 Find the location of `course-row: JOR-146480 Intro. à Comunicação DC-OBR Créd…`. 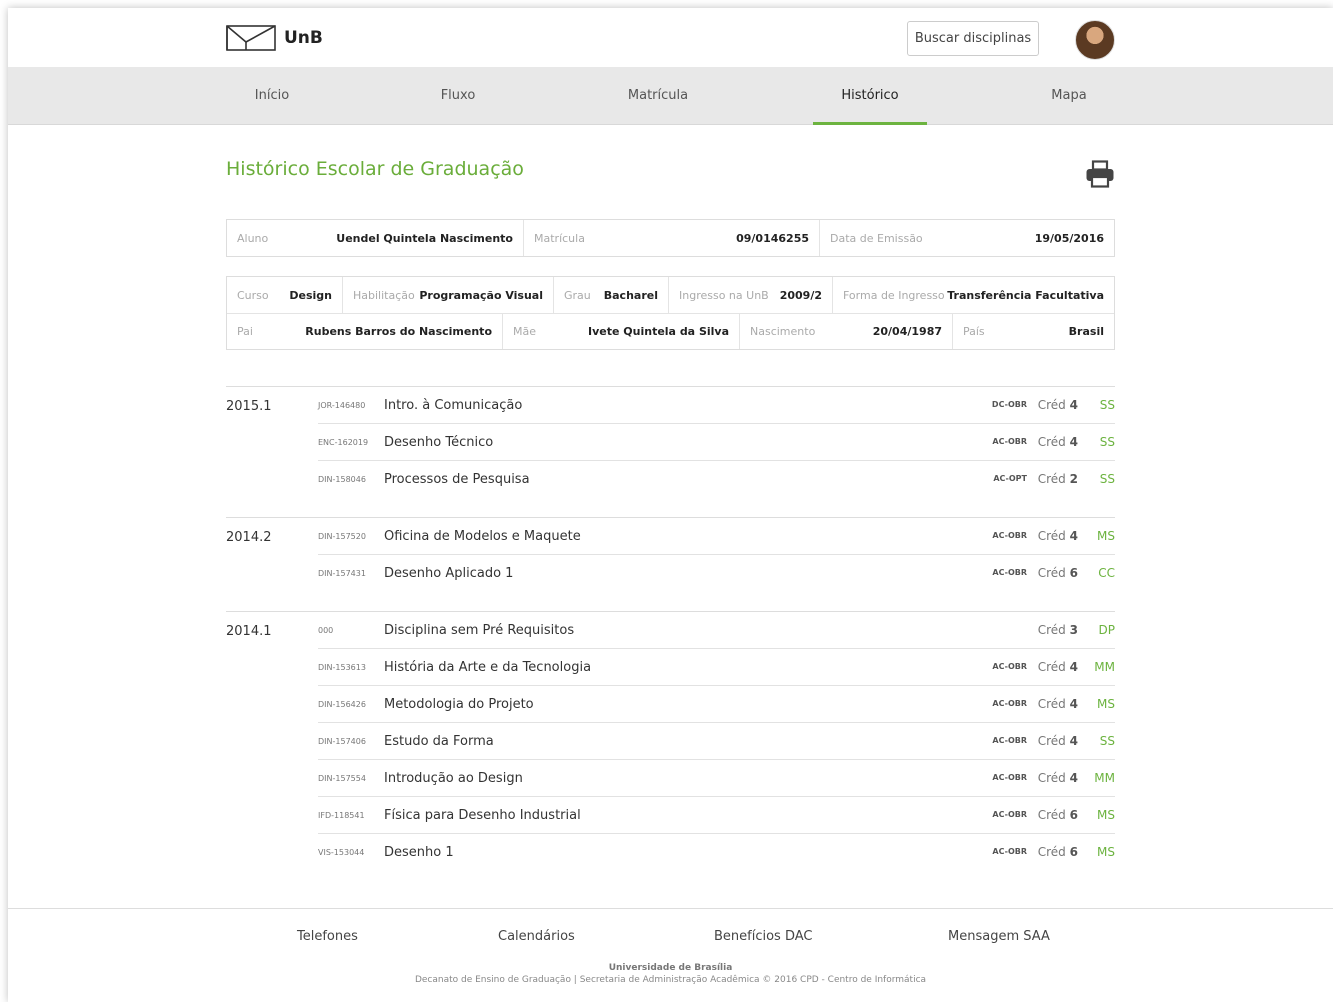

course-row: JOR-146480 Intro. à Comunicação DC-OBR Créd… is located at coordinates (716, 405).